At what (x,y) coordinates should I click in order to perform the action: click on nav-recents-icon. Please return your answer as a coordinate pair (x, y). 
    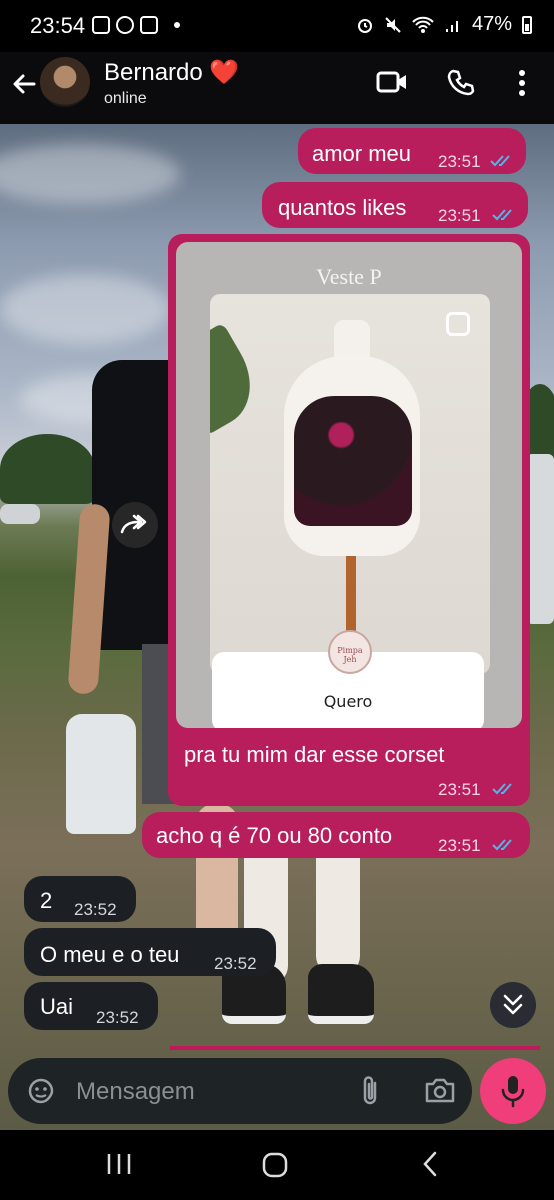
    Looking at the image, I should click on (119, 1164).